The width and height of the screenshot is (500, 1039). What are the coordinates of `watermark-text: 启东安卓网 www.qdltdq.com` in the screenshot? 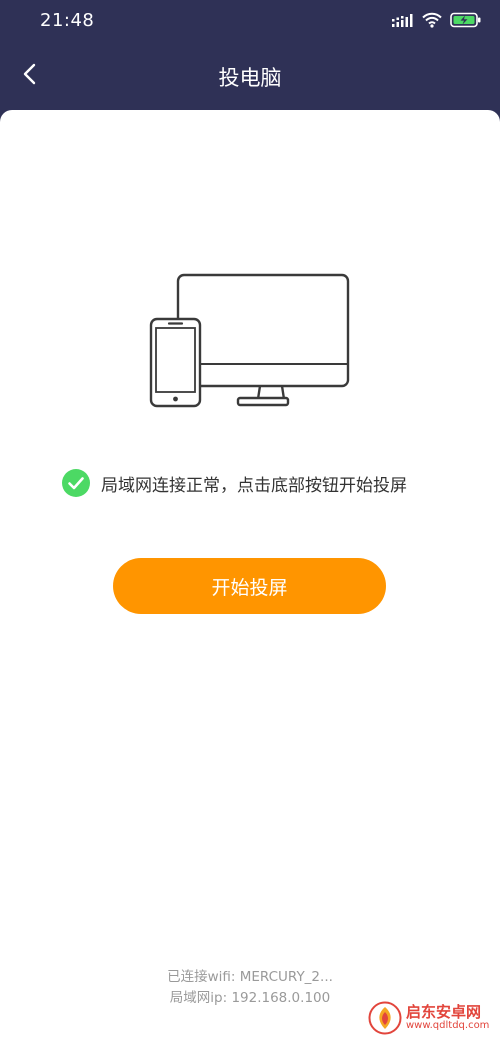 It's located at (447, 1018).